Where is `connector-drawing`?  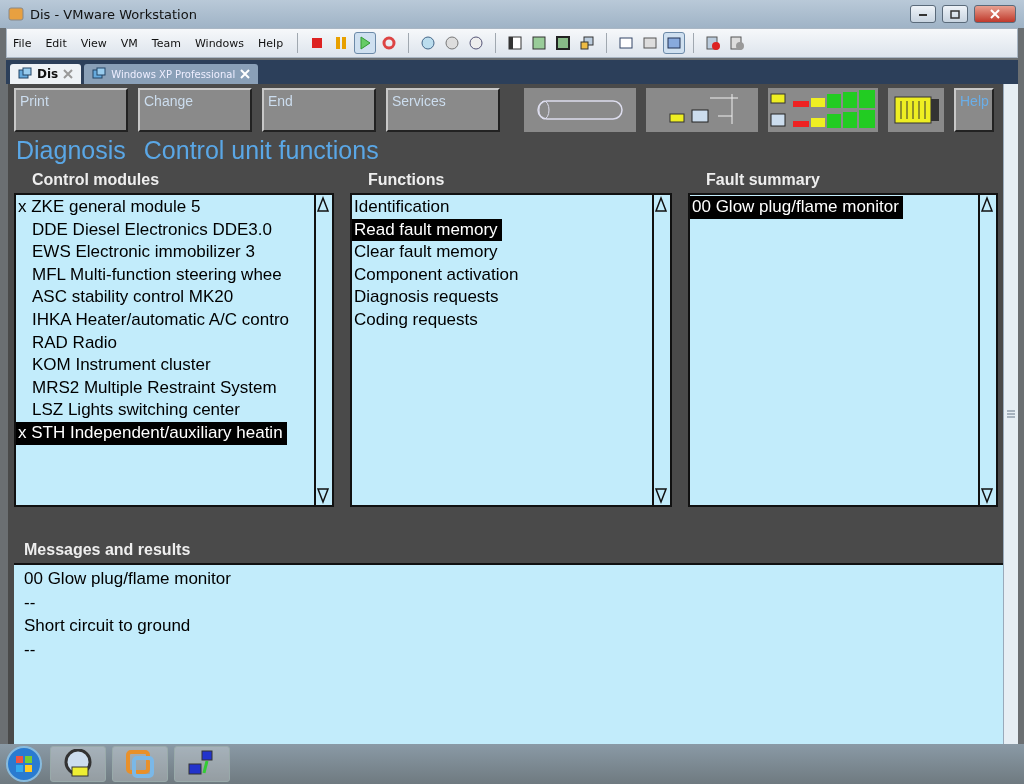 connector-drawing is located at coordinates (916, 110).